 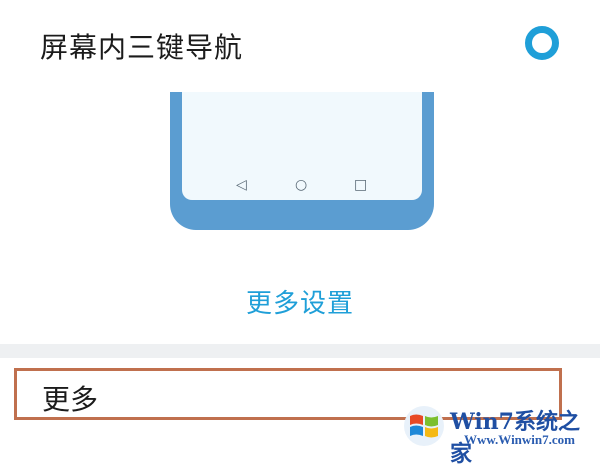 What do you see at coordinates (424, 426) in the screenshot?
I see `windows-logo-icon` at bounding box center [424, 426].